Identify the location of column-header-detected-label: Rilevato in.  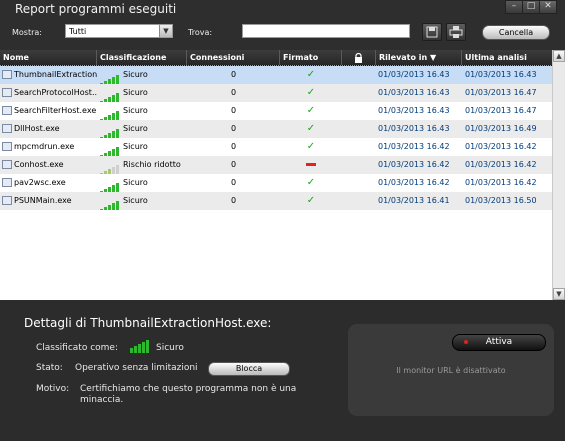
(403, 57).